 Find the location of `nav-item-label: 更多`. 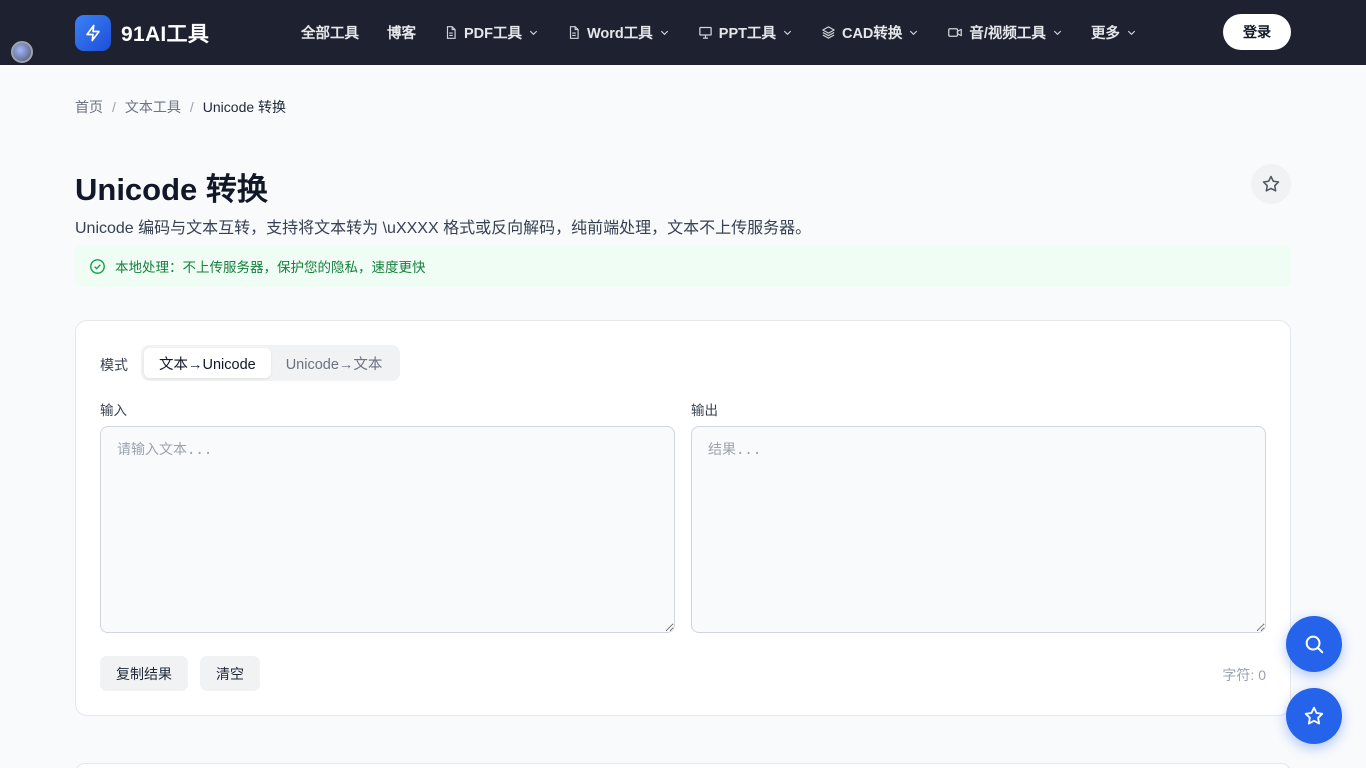

nav-item-label: 更多 is located at coordinates (1105, 34).